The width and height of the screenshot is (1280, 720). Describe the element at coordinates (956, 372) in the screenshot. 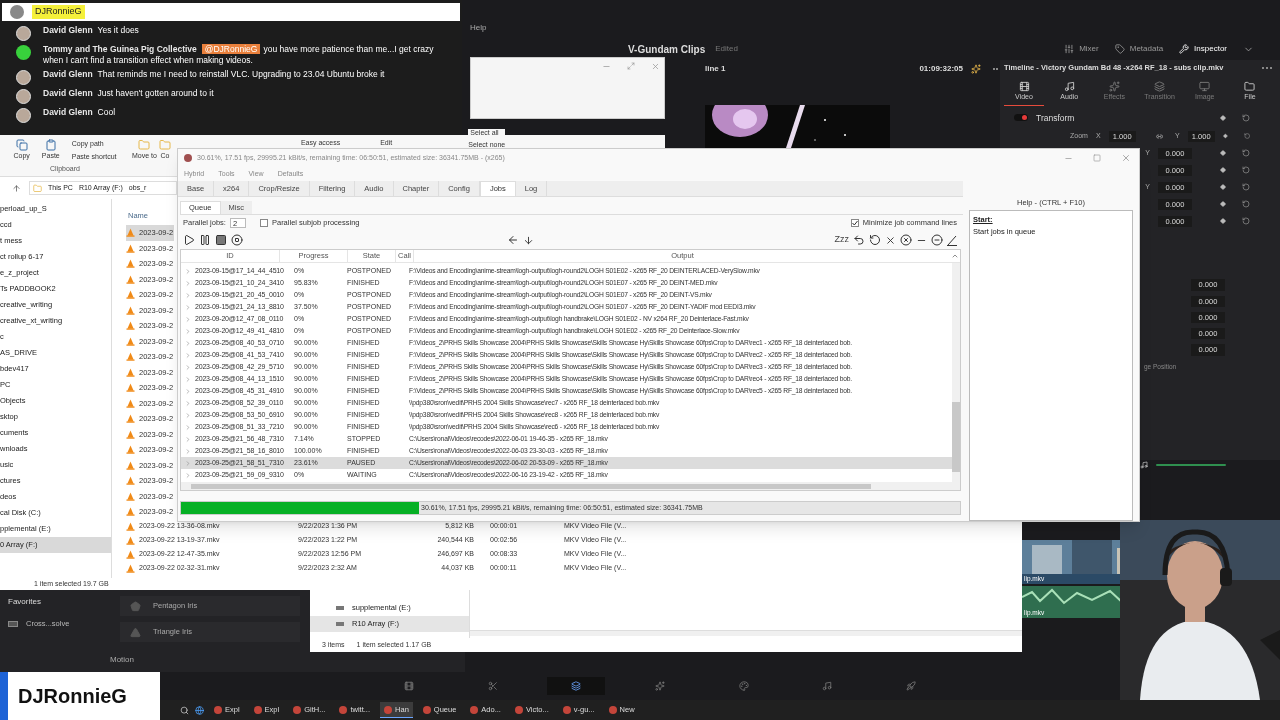

I see `vertical-scrollbar` at that location.